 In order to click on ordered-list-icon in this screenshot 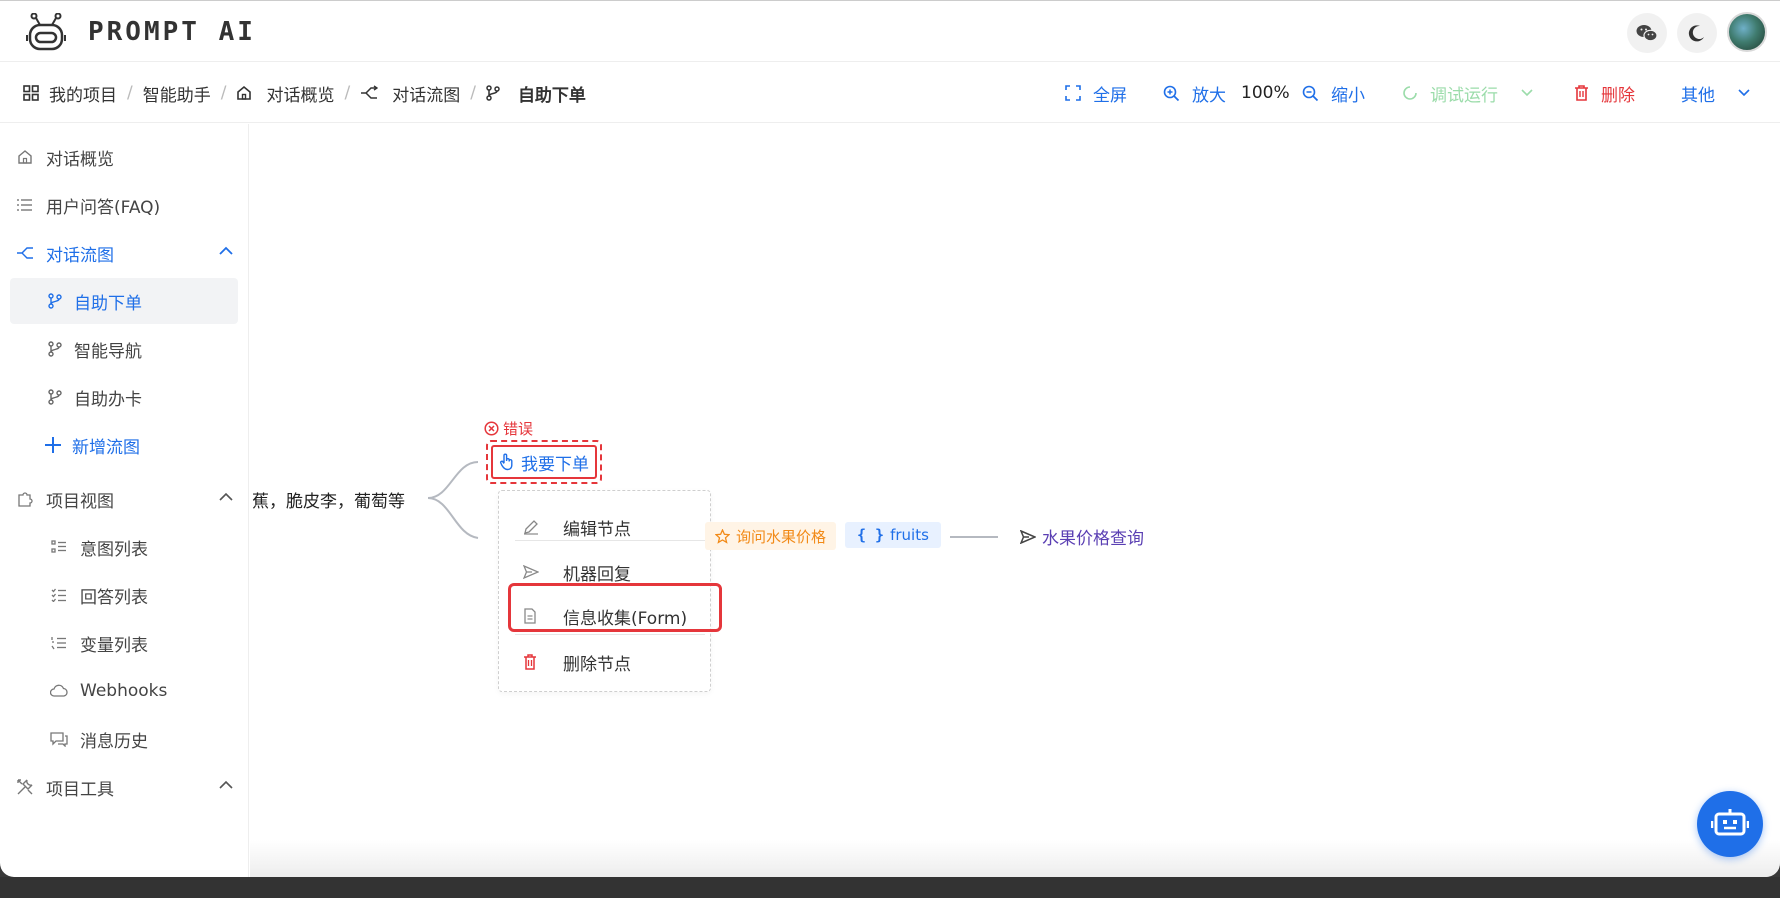, I will do `click(59, 643)`.